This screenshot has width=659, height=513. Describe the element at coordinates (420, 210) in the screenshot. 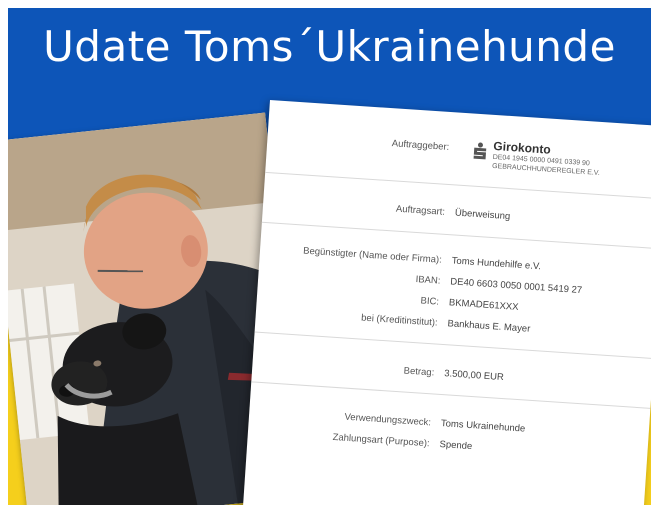

I see `auftragsart-label: Auftragsart:` at that location.